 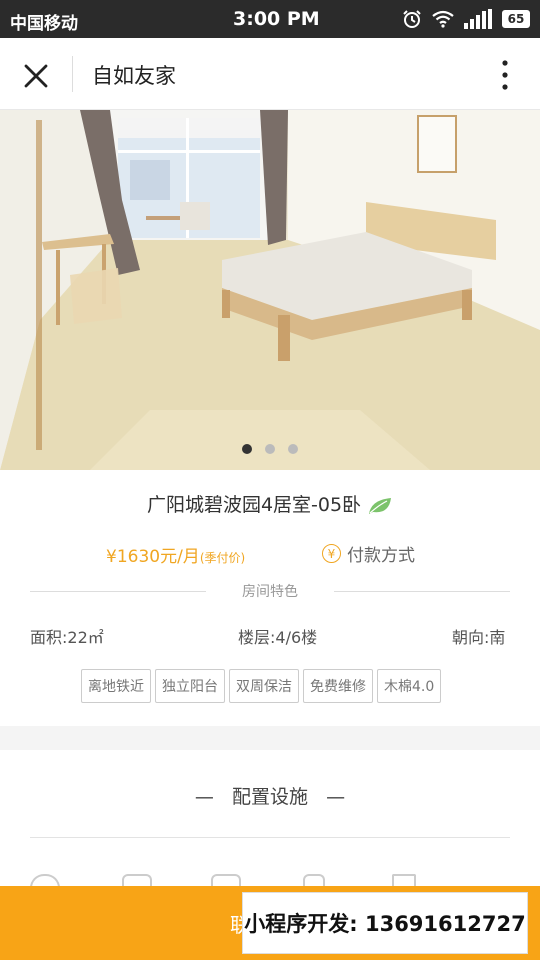 What do you see at coordinates (134, 76) in the screenshot?
I see `page-title: 自如友家` at bounding box center [134, 76].